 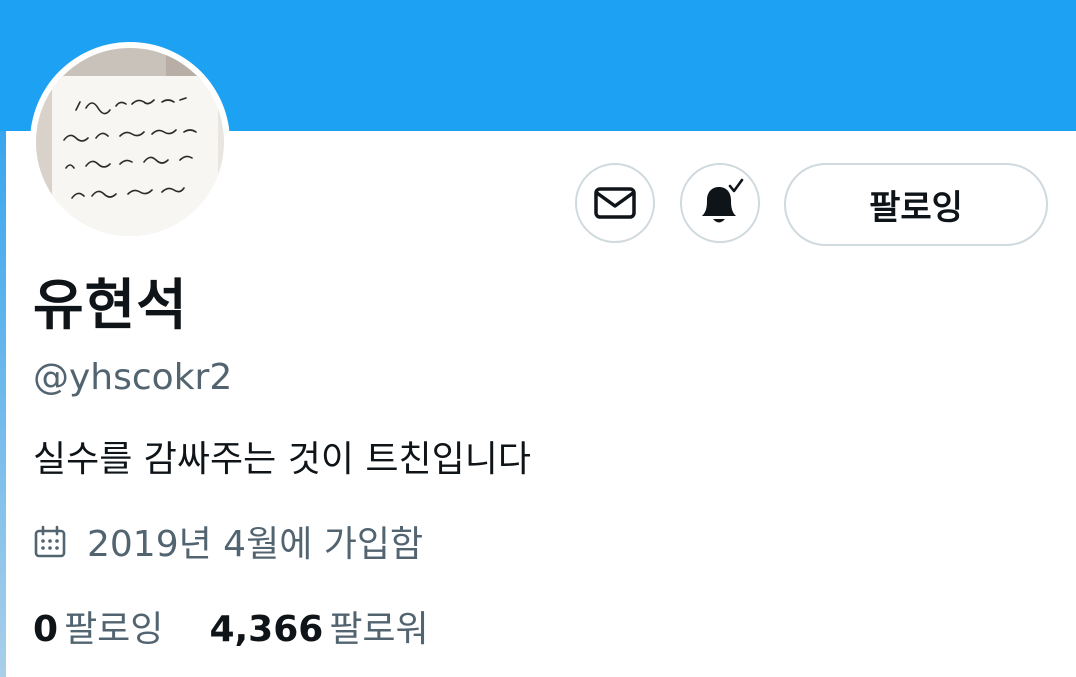 What do you see at coordinates (114, 629) in the screenshot?
I see `following-label: 팔로잉` at bounding box center [114, 629].